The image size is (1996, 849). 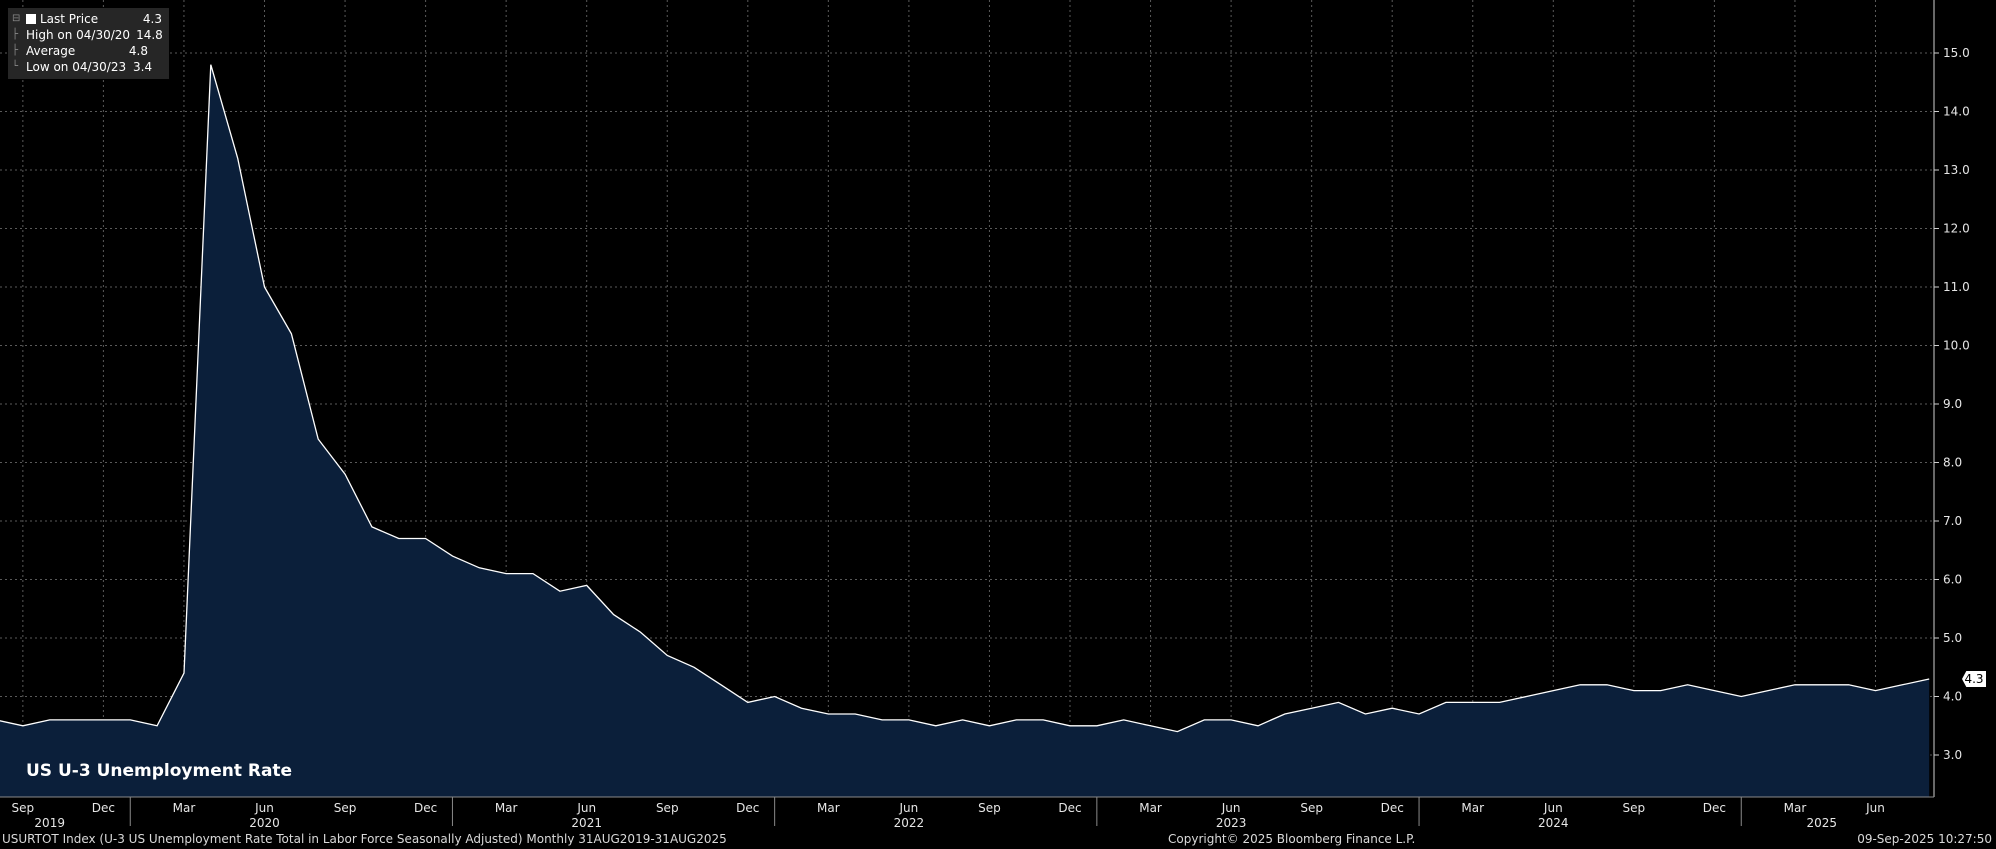 I want to click on x-year-label: 2024, so click(x=1553, y=823).